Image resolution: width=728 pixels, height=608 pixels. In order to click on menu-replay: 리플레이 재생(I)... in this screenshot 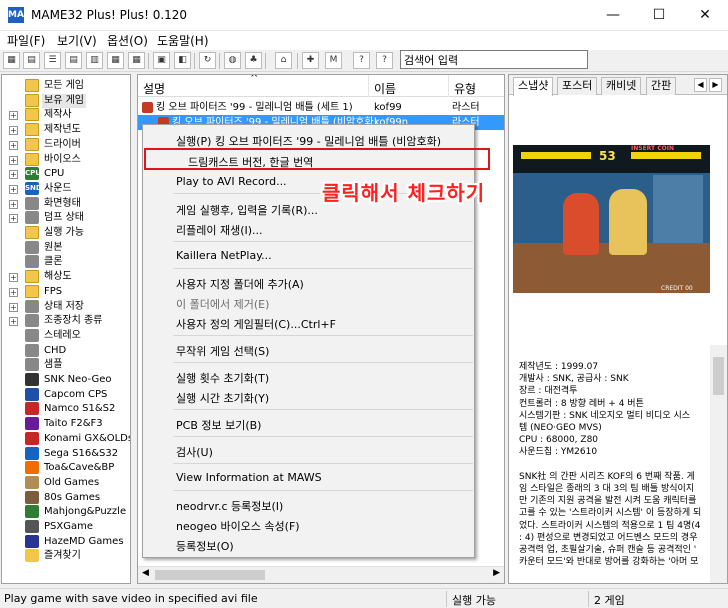, I will do `click(219, 230)`.